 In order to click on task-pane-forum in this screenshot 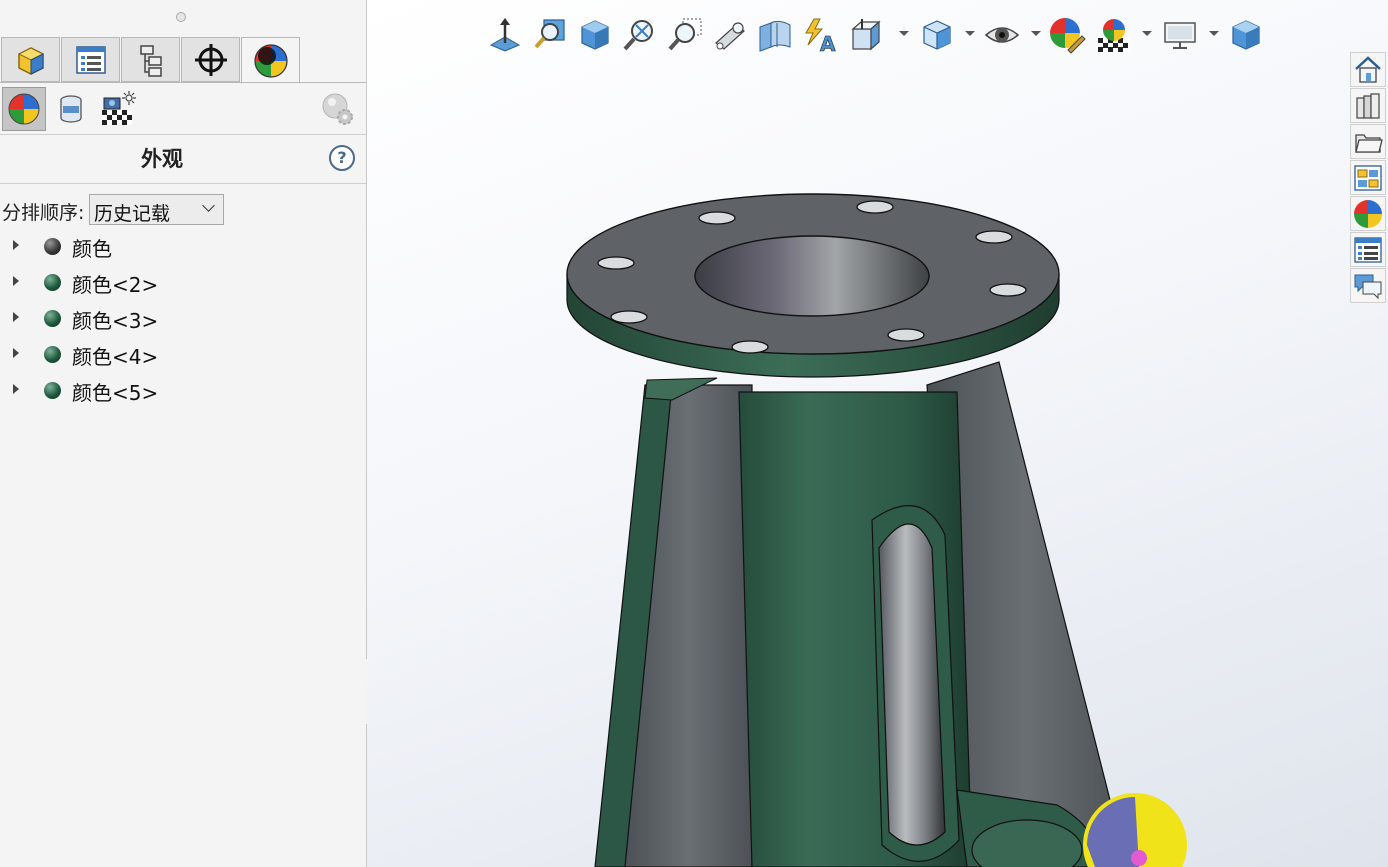, I will do `click(1368, 285)`.